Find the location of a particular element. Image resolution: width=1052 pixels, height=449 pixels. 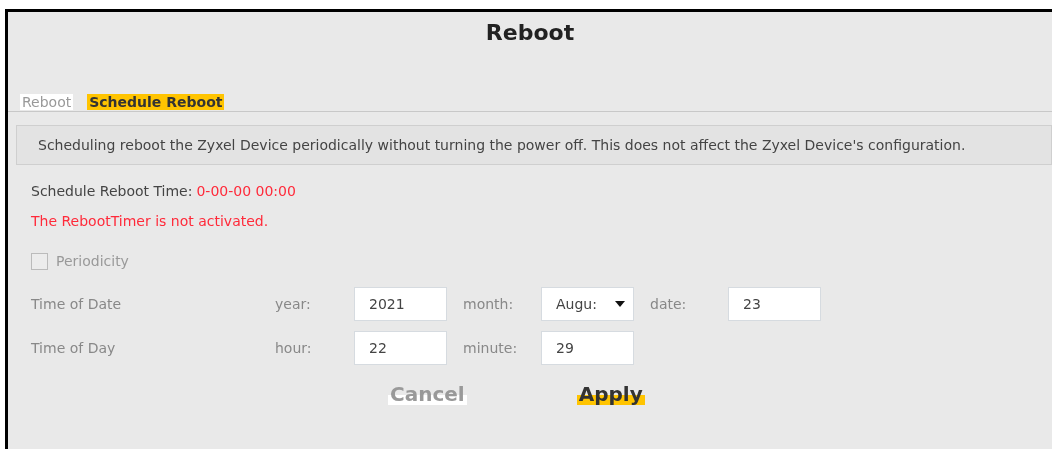

field-label: date: is located at coordinates (669, 304).